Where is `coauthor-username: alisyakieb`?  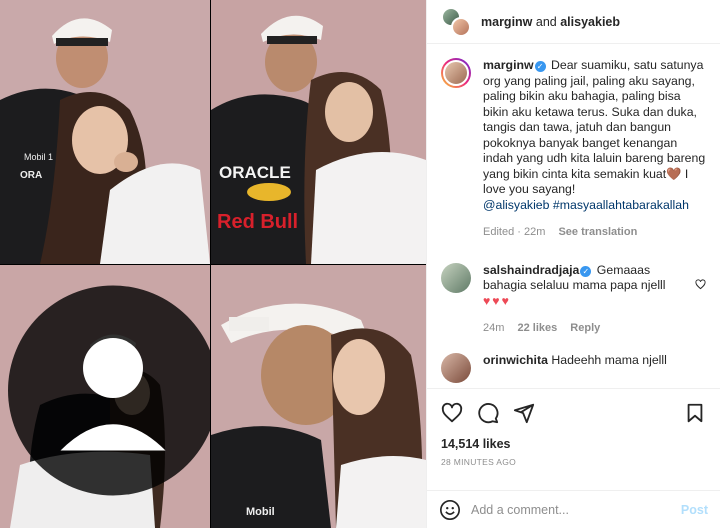
coauthor-username: alisyakieb is located at coordinates (590, 22).